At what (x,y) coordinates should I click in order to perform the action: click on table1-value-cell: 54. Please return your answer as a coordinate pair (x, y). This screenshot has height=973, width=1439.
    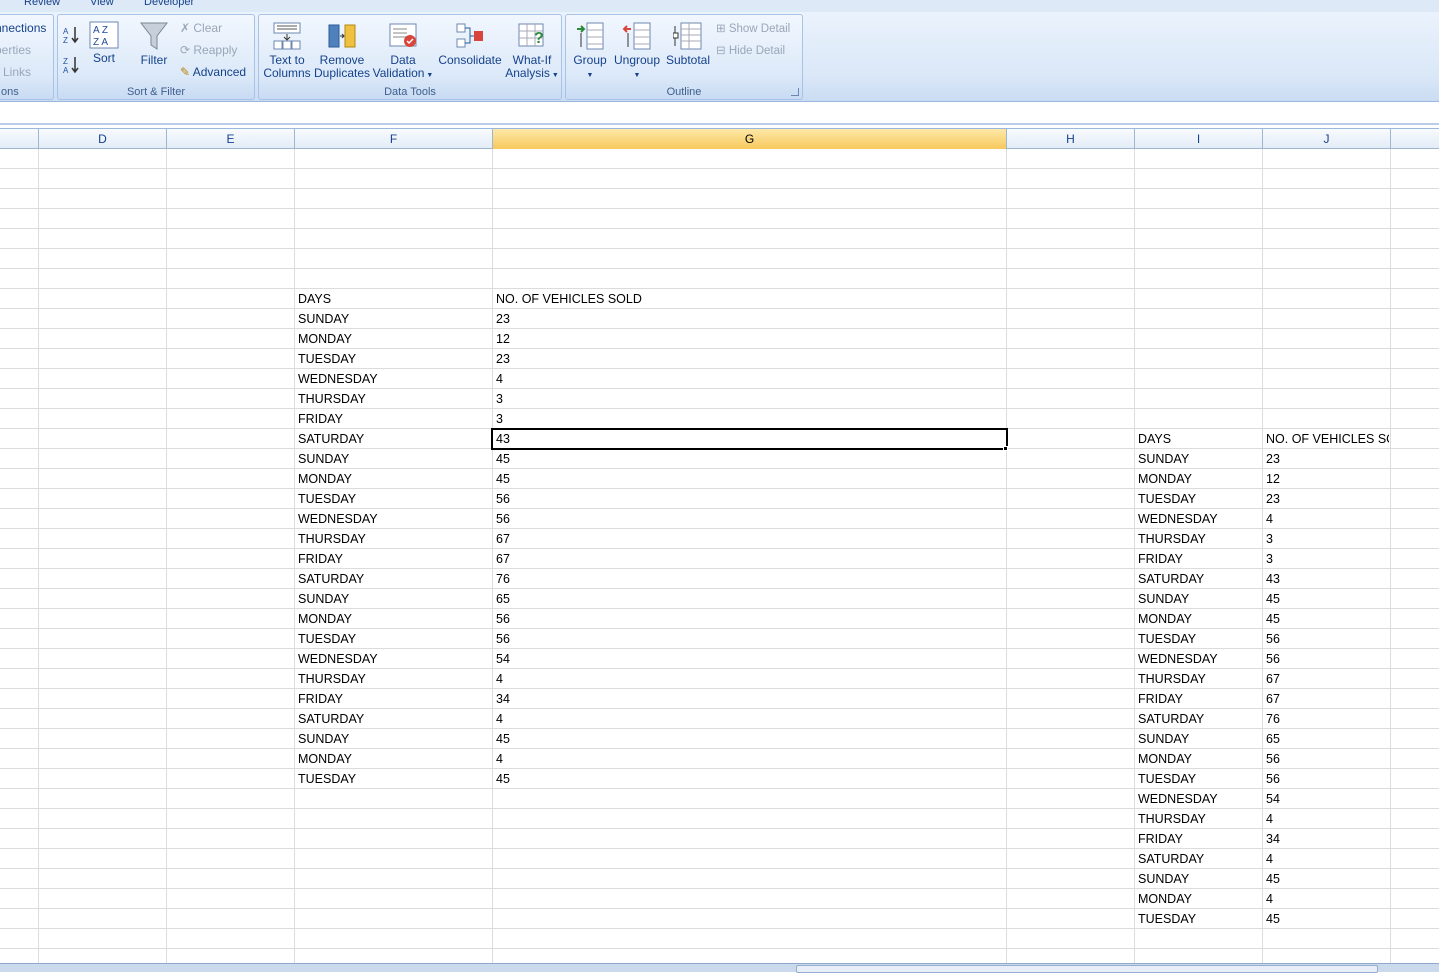
    Looking at the image, I should click on (749, 659).